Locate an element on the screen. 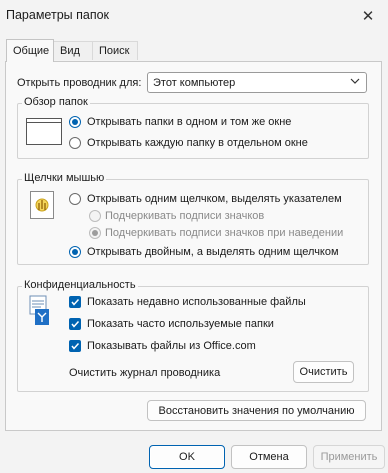  radio-underline-always is located at coordinates (95, 216).